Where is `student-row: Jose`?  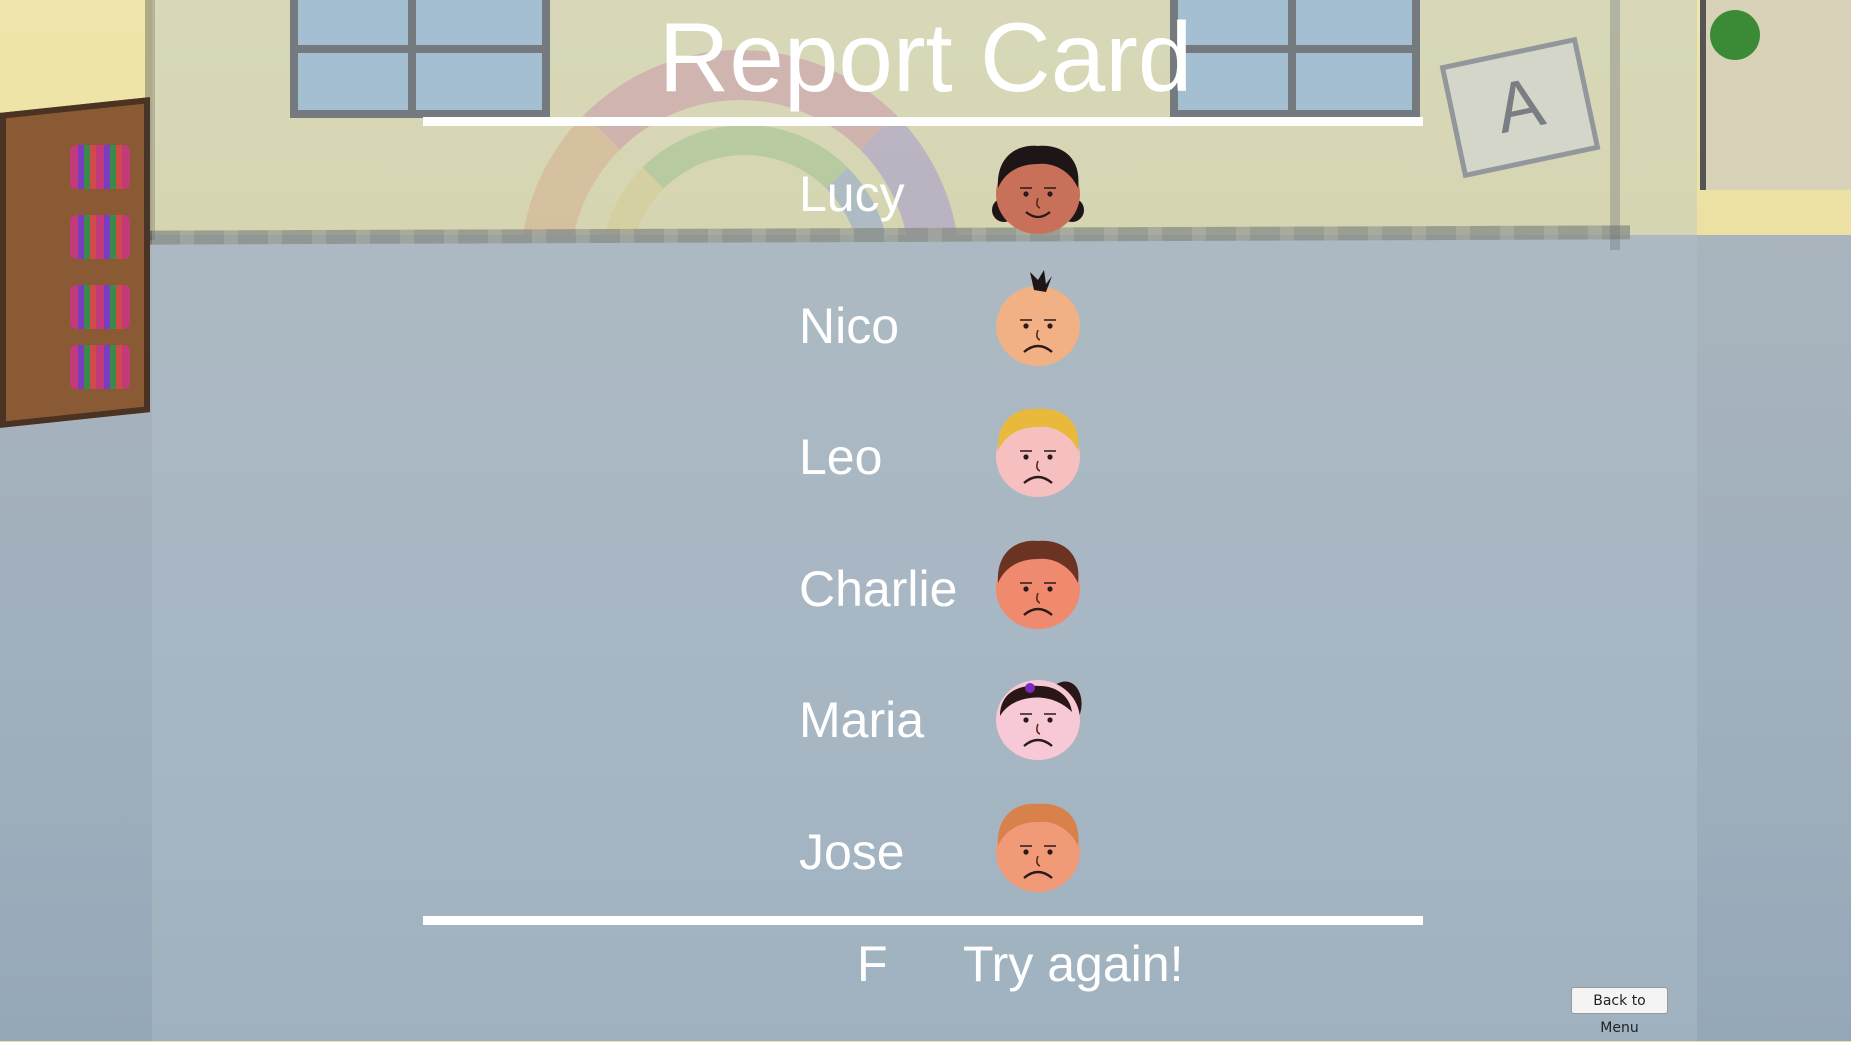
student-row: Jose is located at coordinates (925, 854).